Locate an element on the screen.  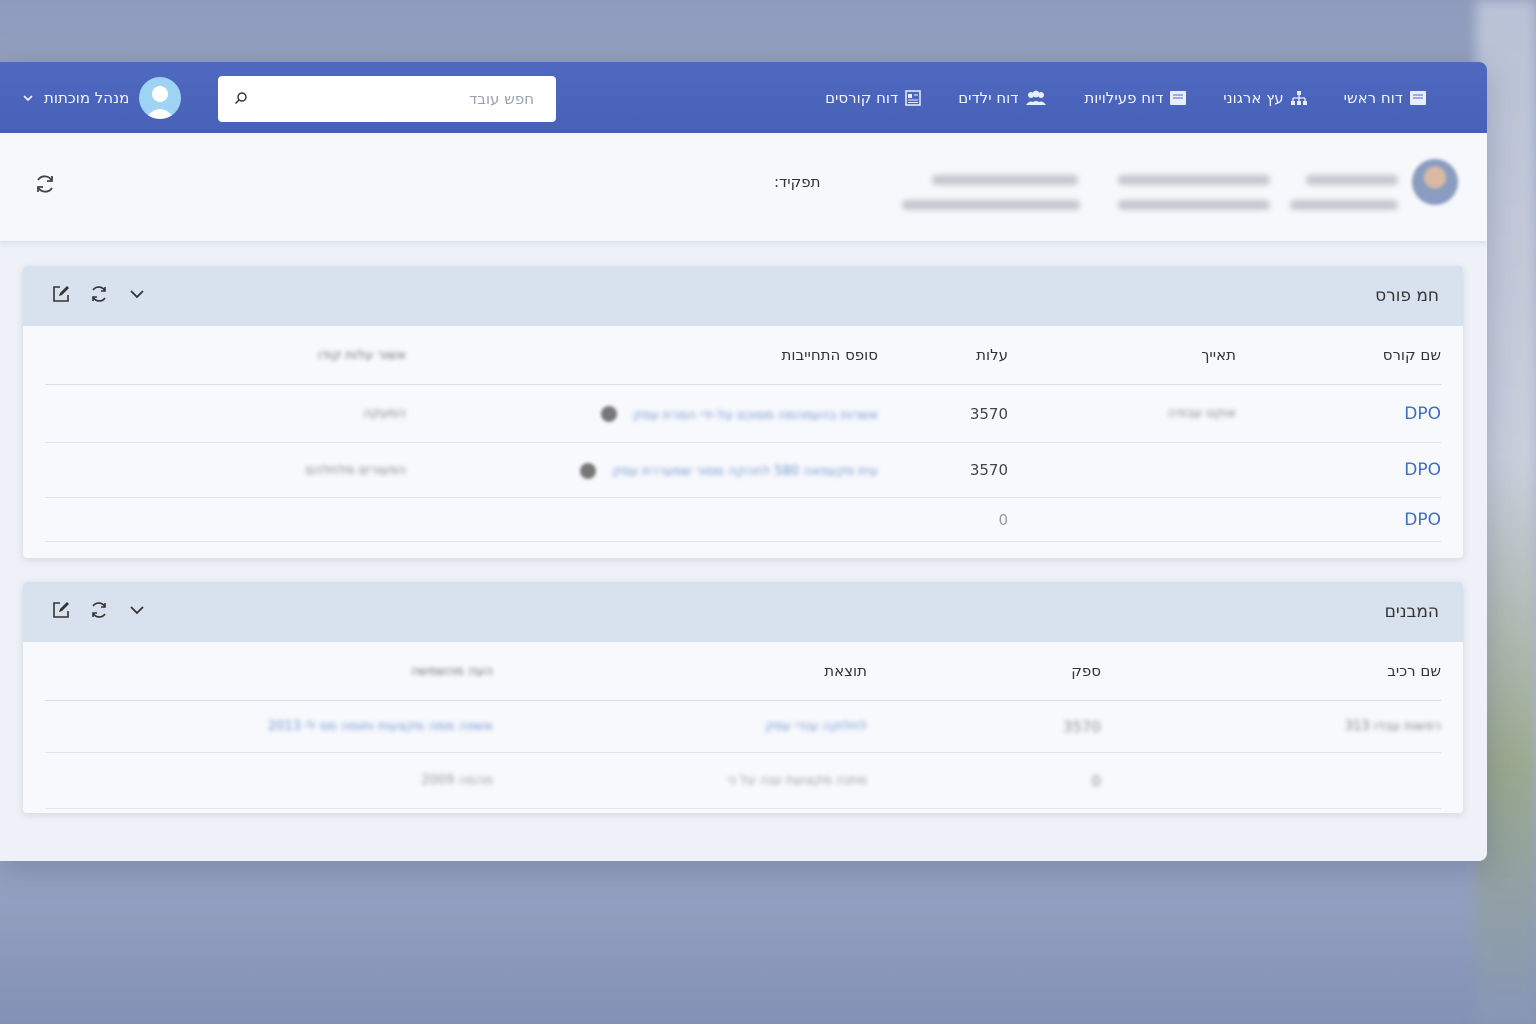
component-name is located at coordinates (1271, 780).